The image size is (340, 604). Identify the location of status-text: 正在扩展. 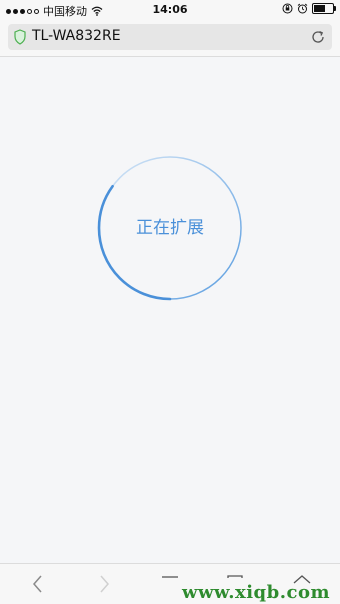
(170, 228).